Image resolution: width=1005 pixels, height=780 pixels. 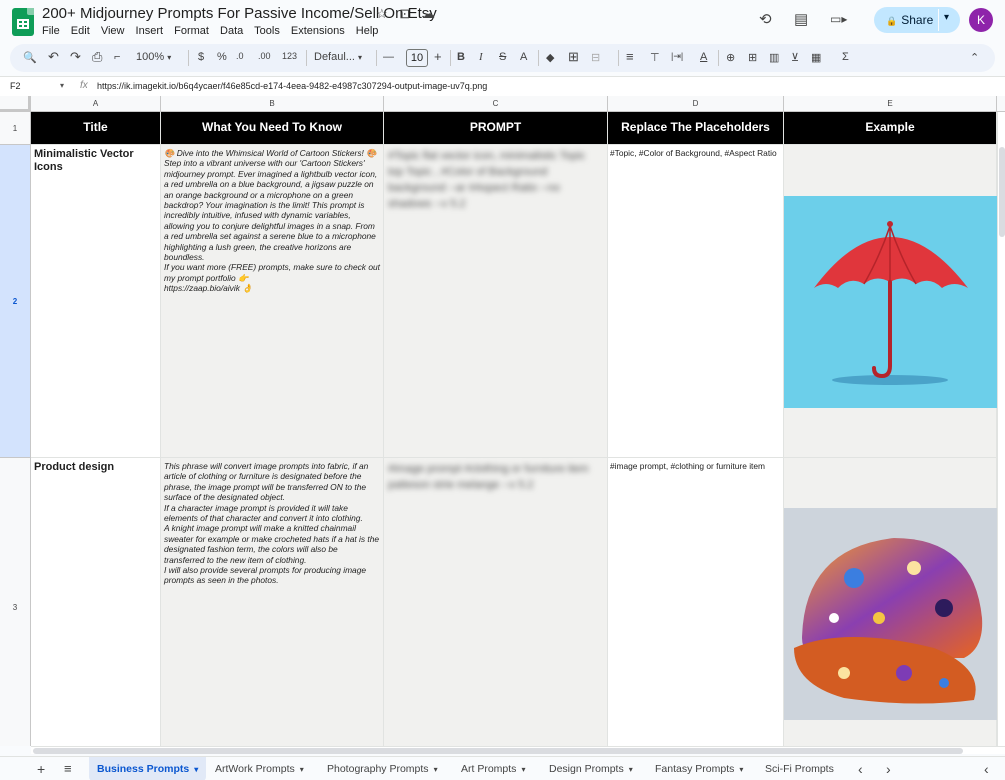 What do you see at coordinates (917, 20) in the screenshot?
I see `share-button: 🔒 Share ▾` at bounding box center [917, 20].